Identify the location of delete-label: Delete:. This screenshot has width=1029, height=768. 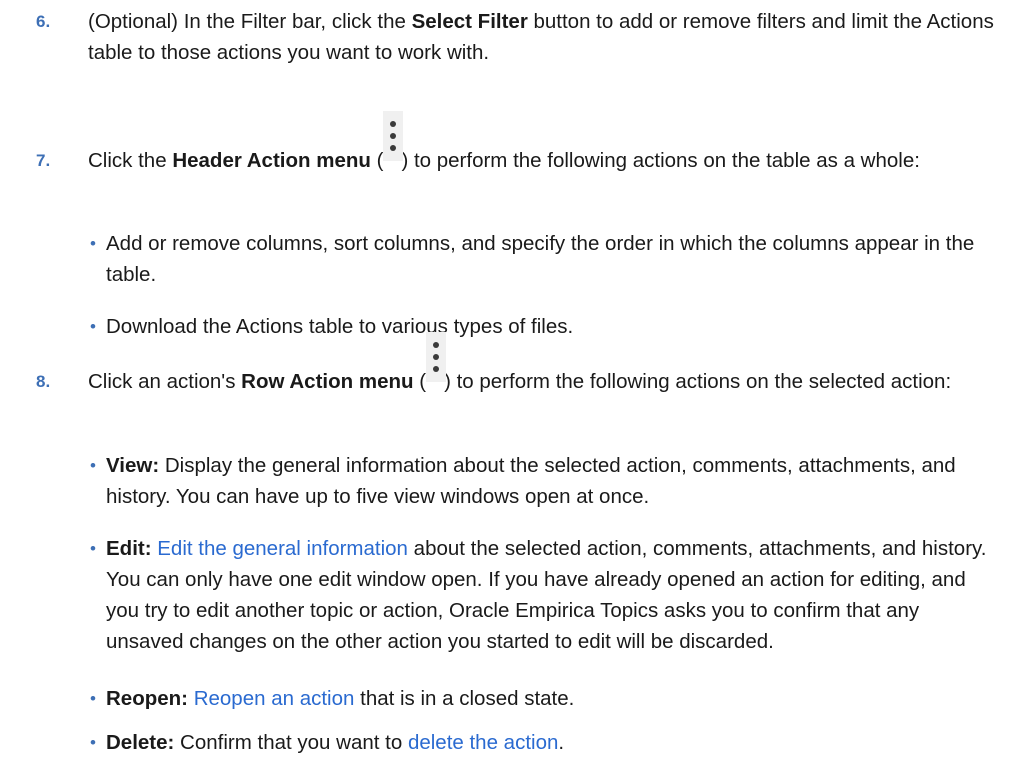
(140, 742).